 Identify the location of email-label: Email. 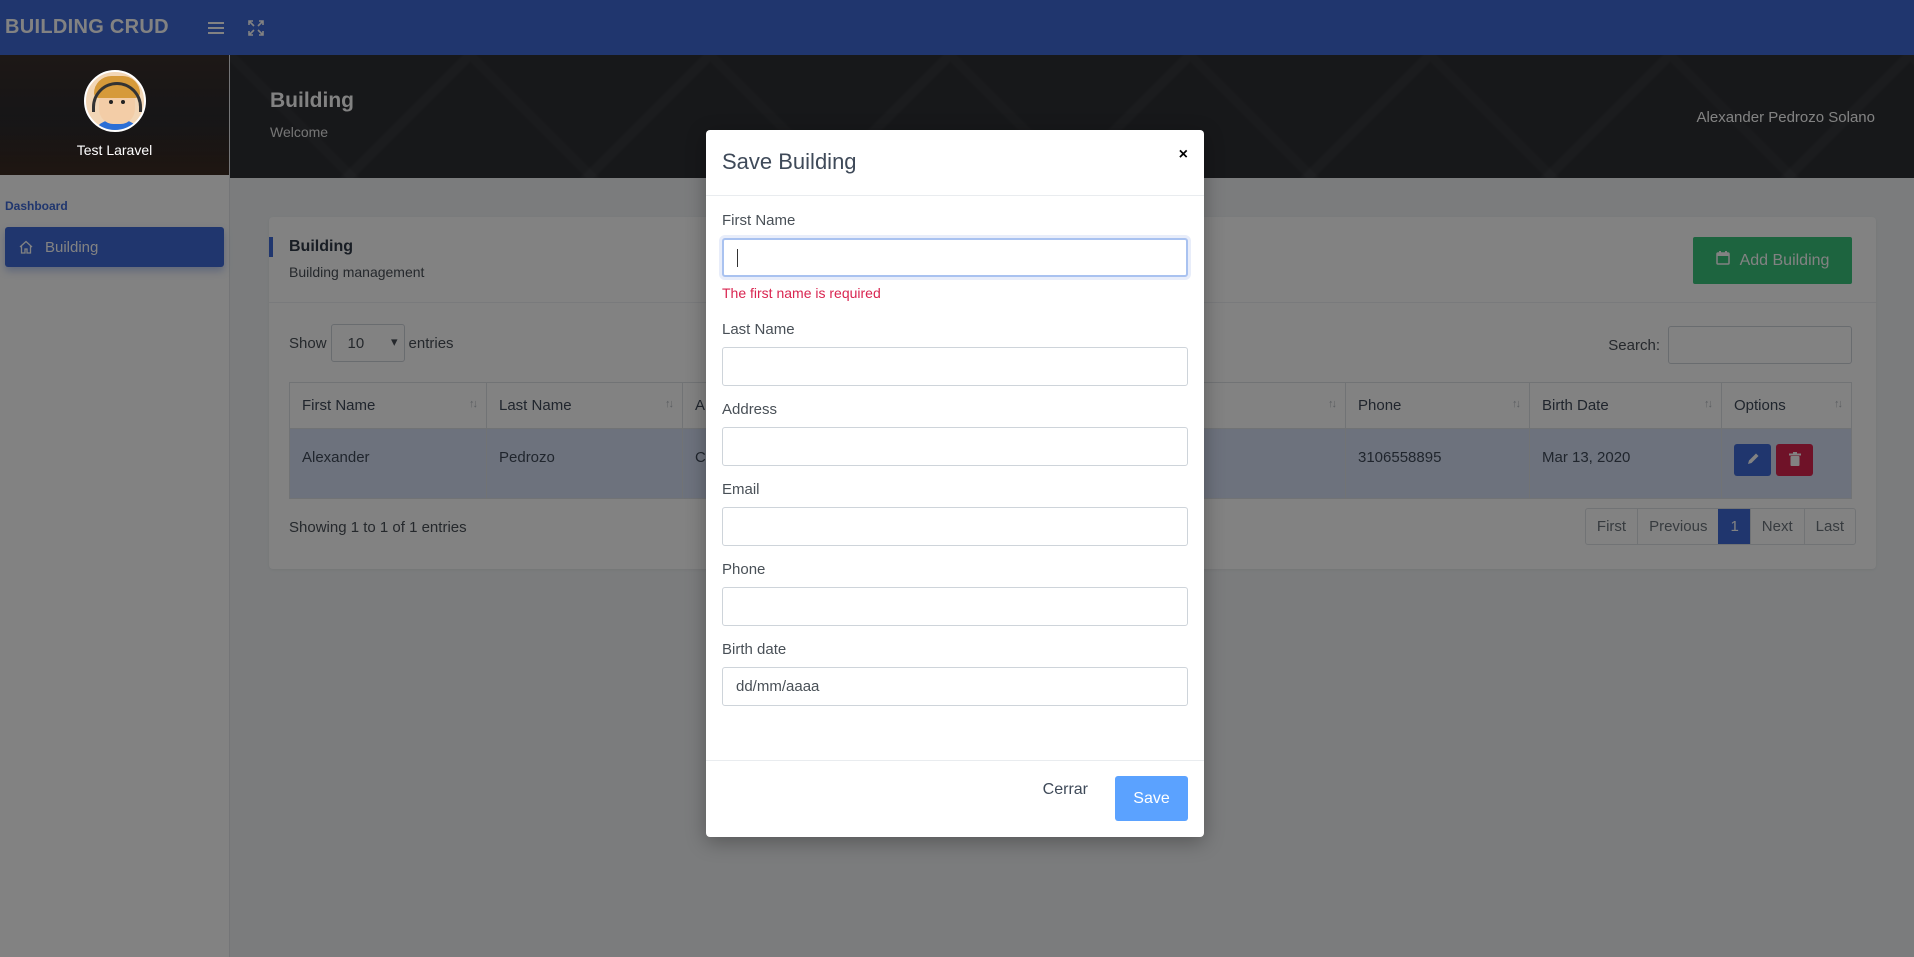
(741, 489).